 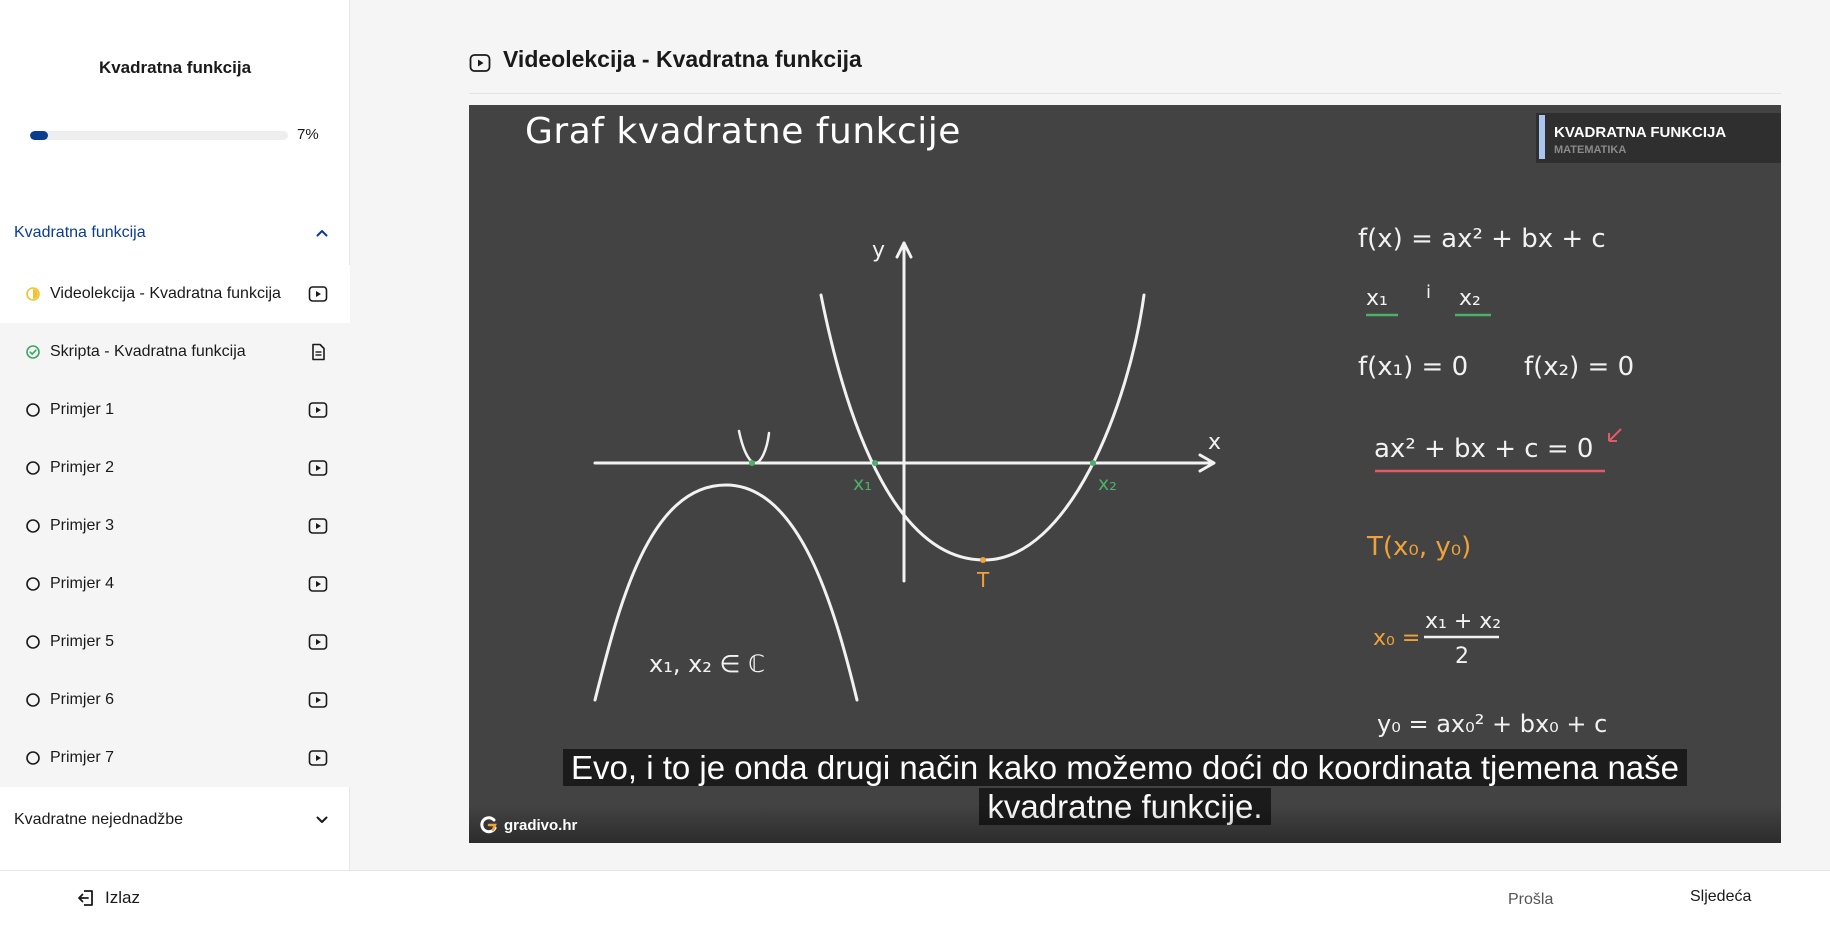 I want to click on lesson-label: Primjer 2, so click(x=82, y=467).